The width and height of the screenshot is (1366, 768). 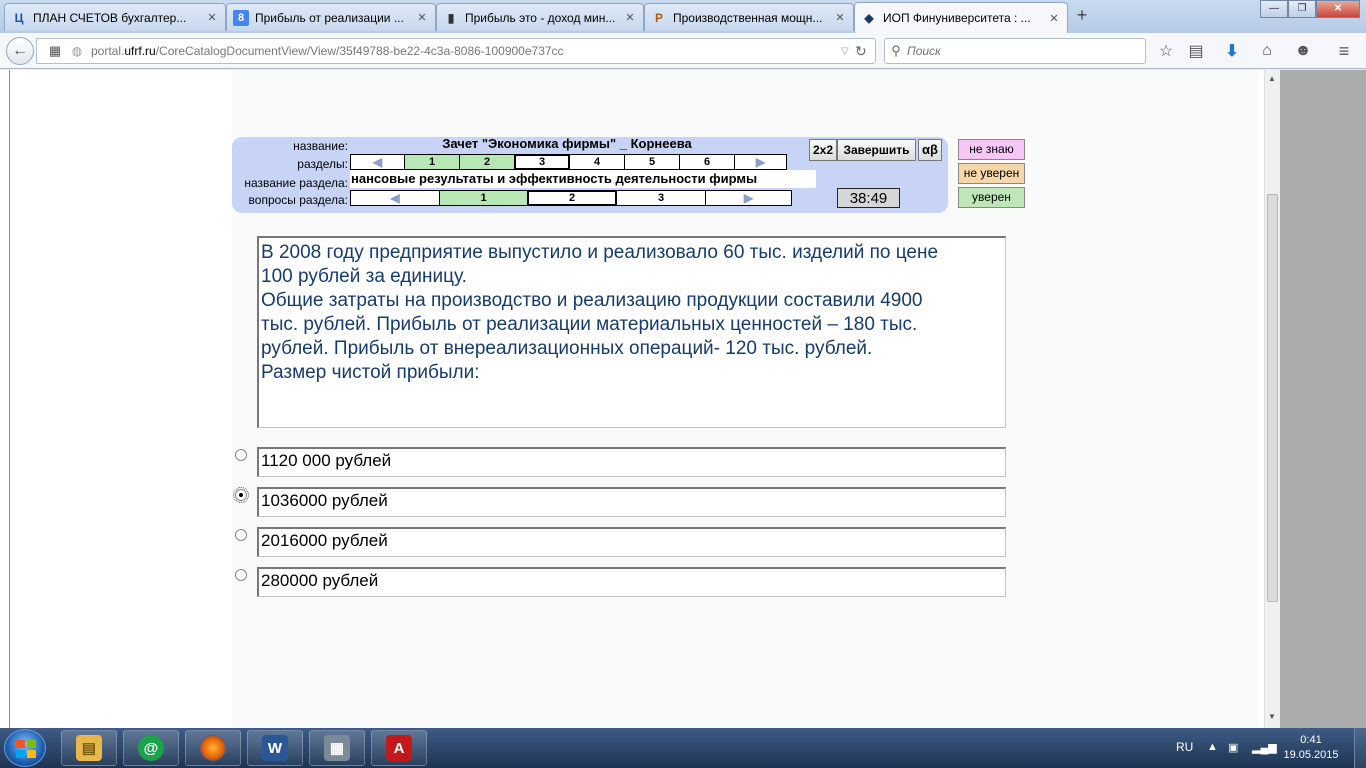 I want to click on show-hidden-icons-arrow-icon: ▲, so click(x=1212, y=747).